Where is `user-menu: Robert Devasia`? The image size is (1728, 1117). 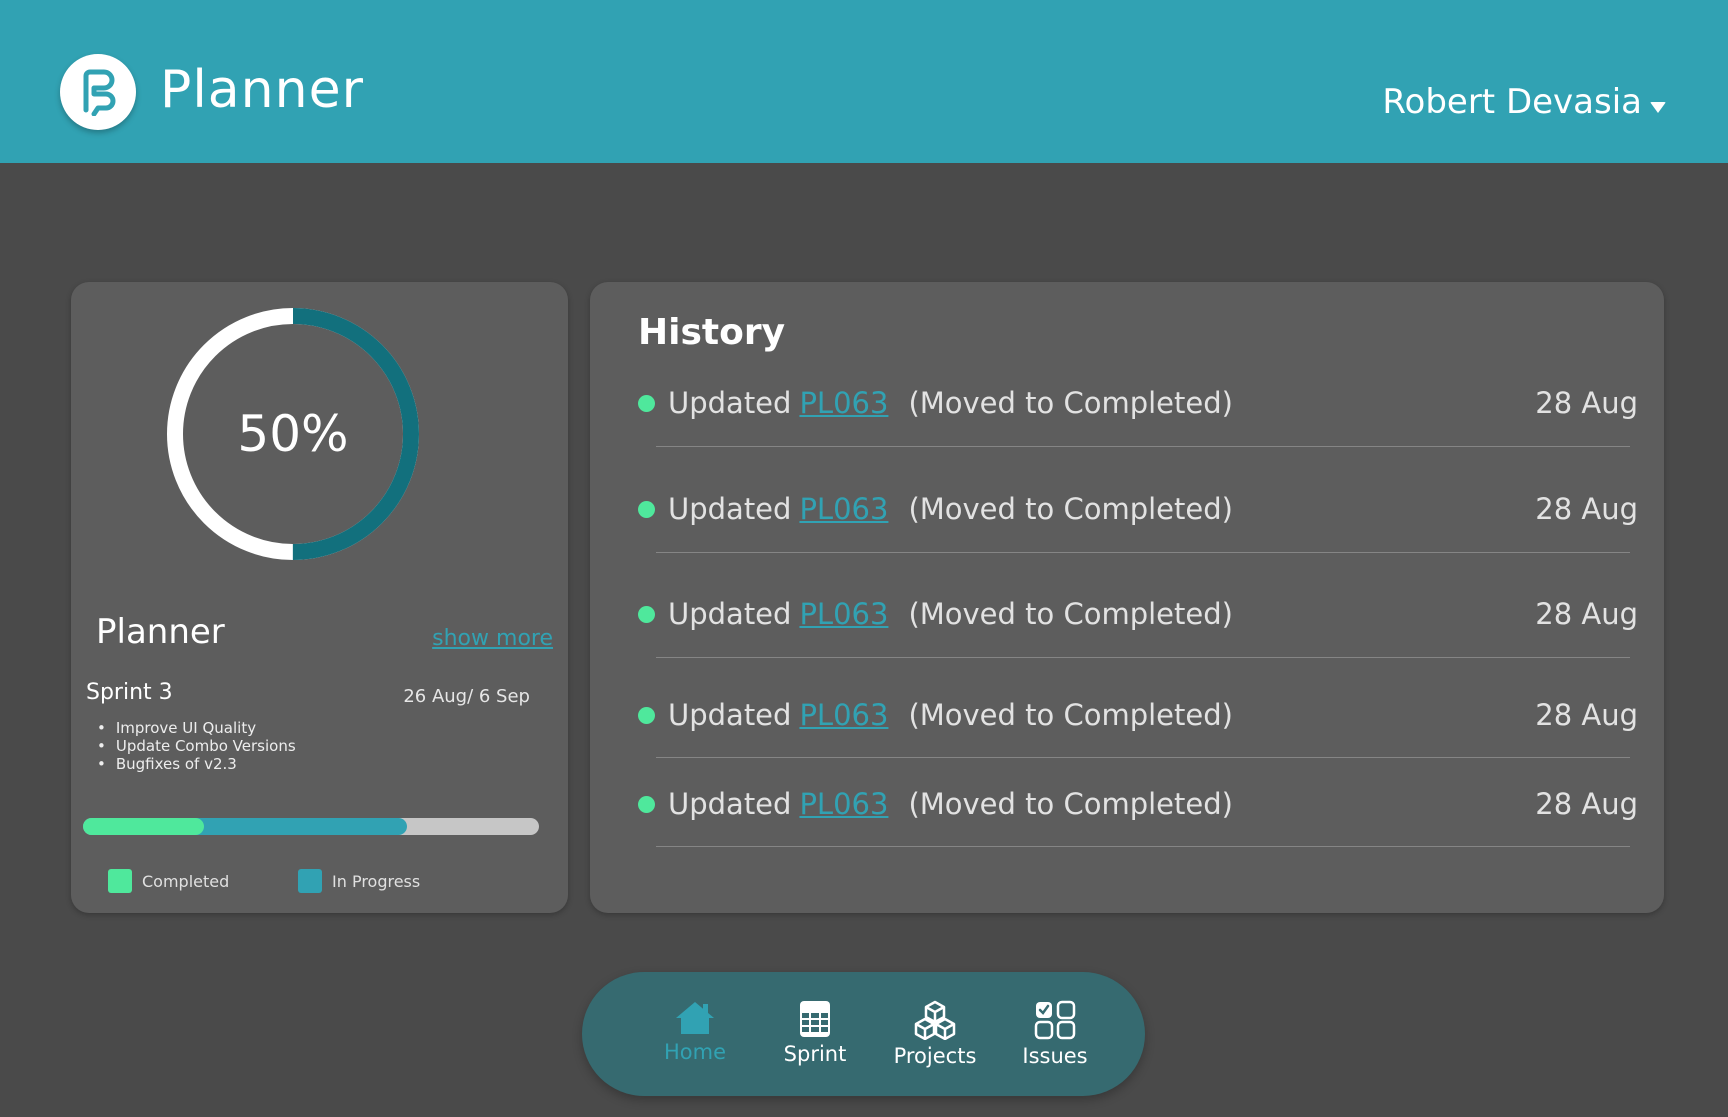 user-menu: Robert Devasia is located at coordinates (1524, 102).